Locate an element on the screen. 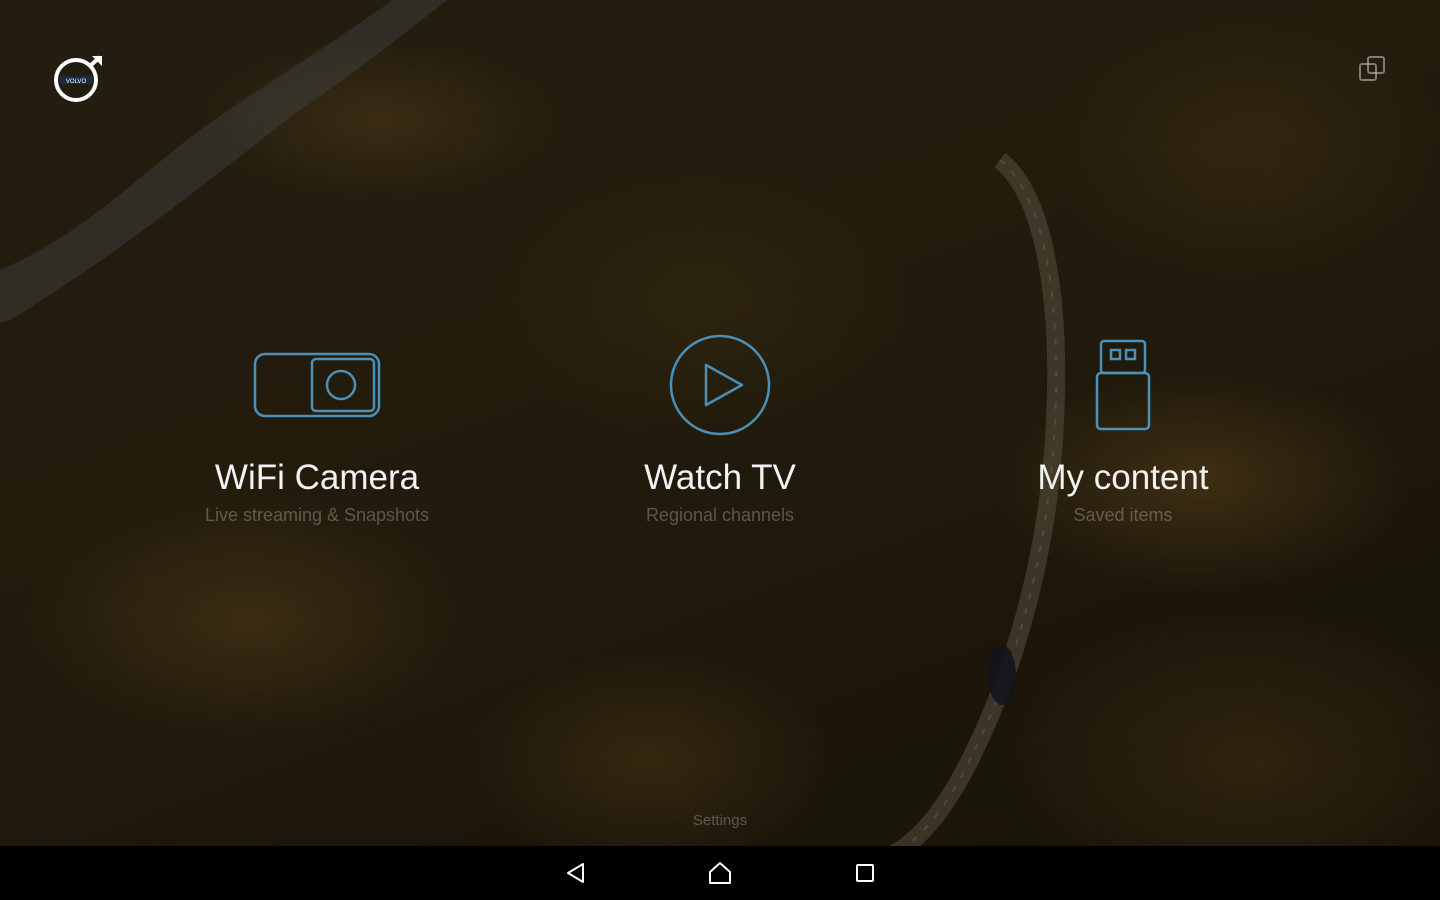 The height and width of the screenshot is (900, 1440). android-navigation-bar is located at coordinates (720, 873).